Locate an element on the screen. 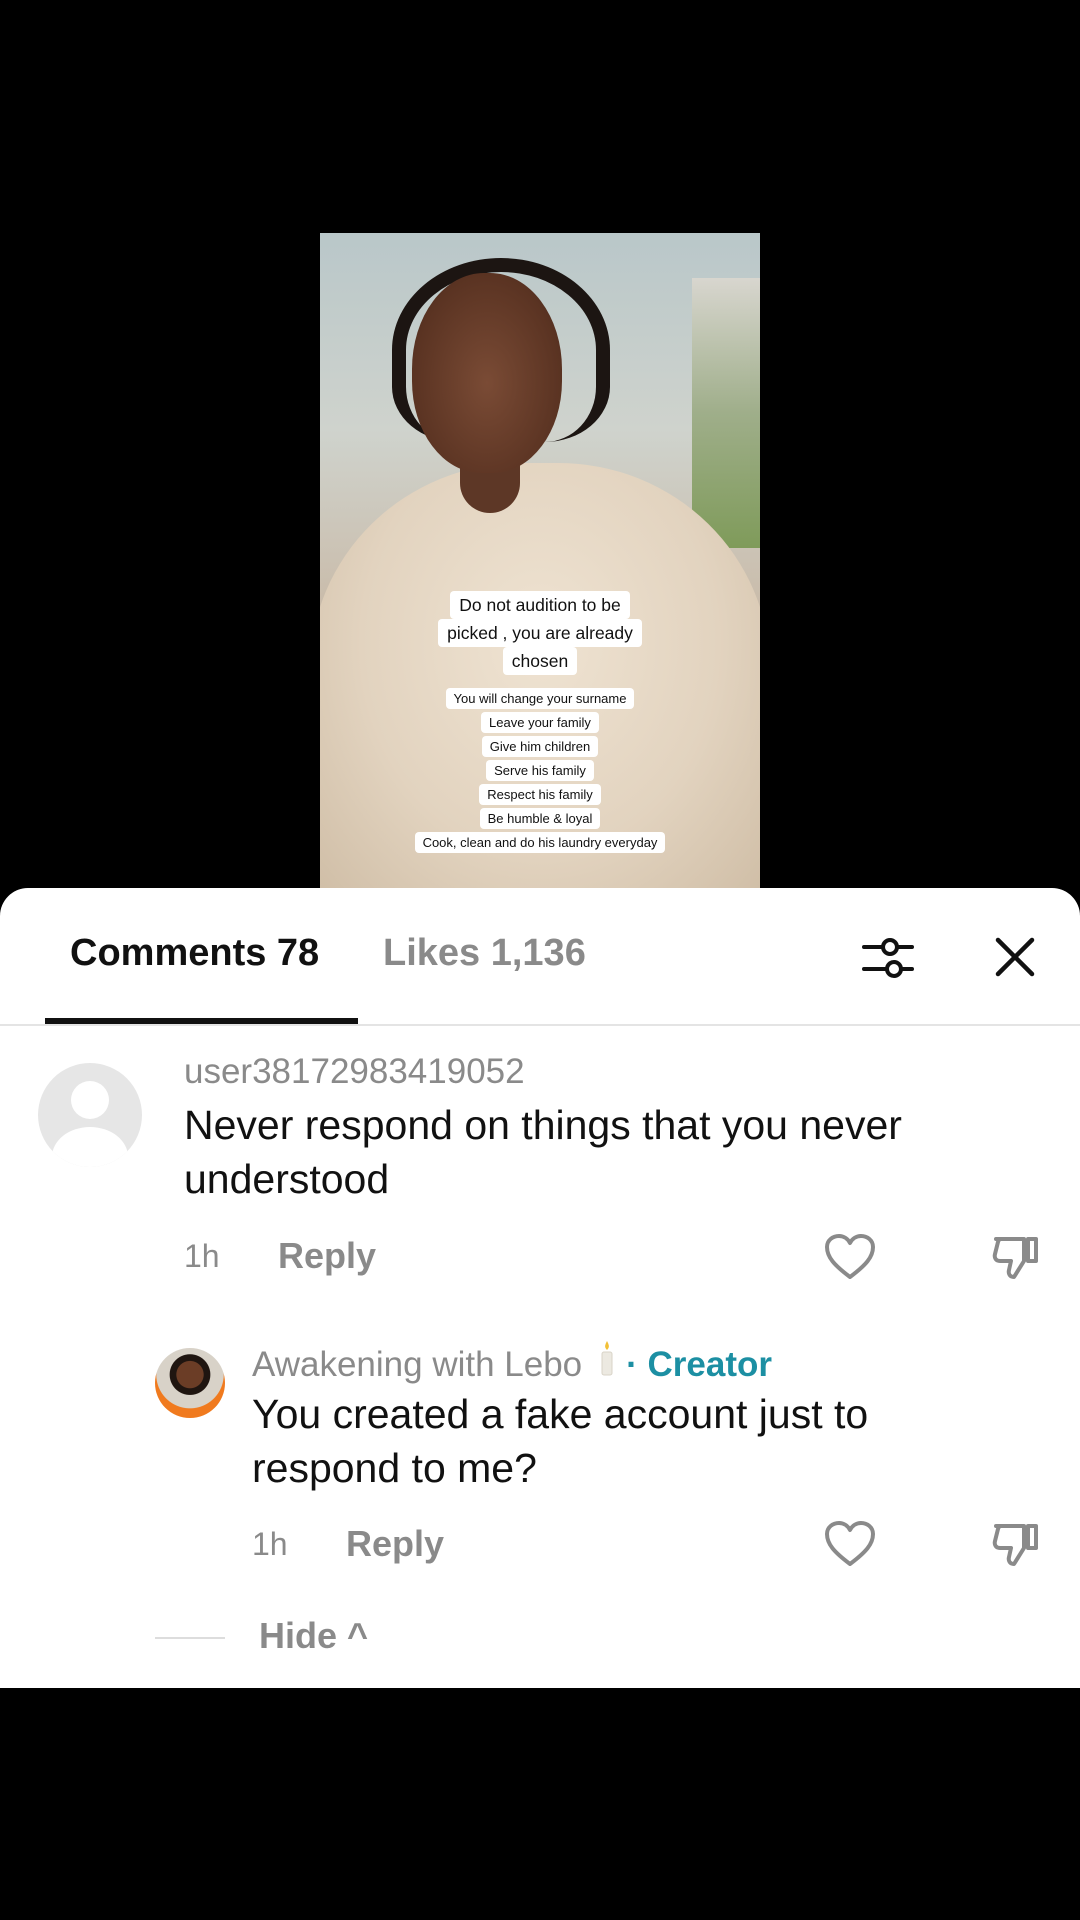  tab-active-indicator is located at coordinates (201, 1021).